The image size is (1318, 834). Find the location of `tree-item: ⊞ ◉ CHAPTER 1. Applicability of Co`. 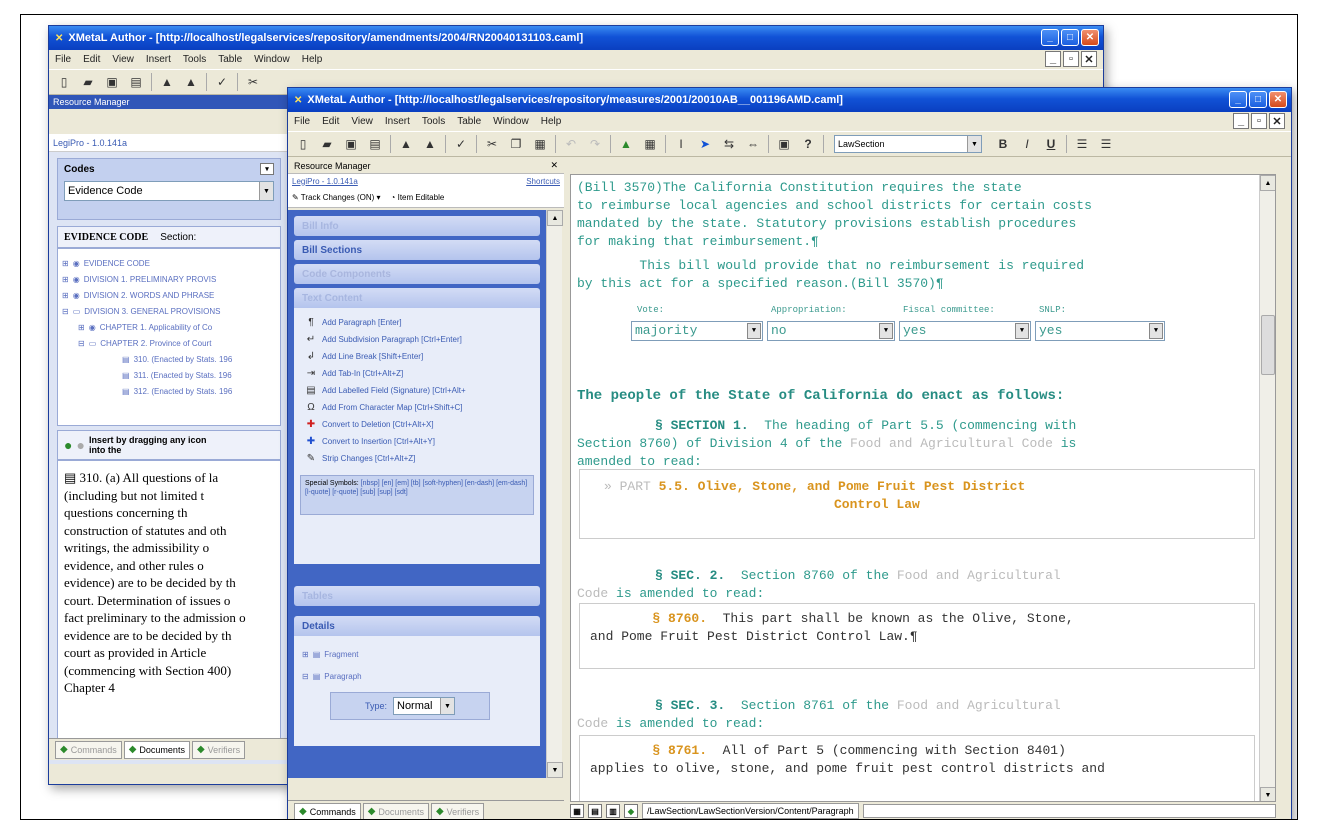

tree-item: ⊞ ◉ CHAPTER 1. Applicability of Co is located at coordinates (169, 327).